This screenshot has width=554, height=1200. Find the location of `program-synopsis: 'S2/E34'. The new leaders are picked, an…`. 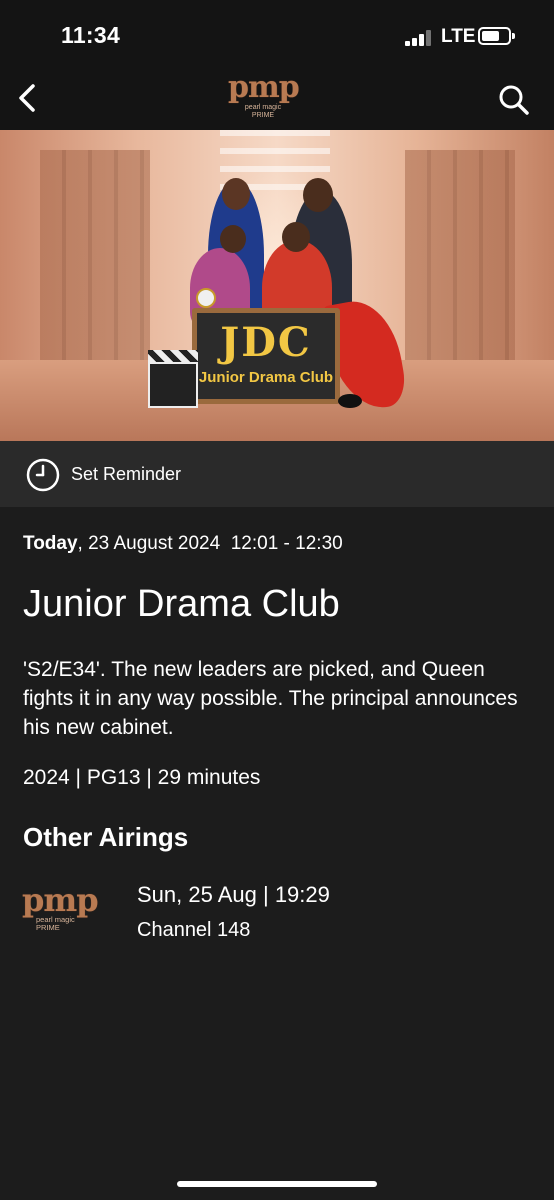

program-synopsis: 'S2/E34'. The new leaders are picked, an… is located at coordinates (270, 698).